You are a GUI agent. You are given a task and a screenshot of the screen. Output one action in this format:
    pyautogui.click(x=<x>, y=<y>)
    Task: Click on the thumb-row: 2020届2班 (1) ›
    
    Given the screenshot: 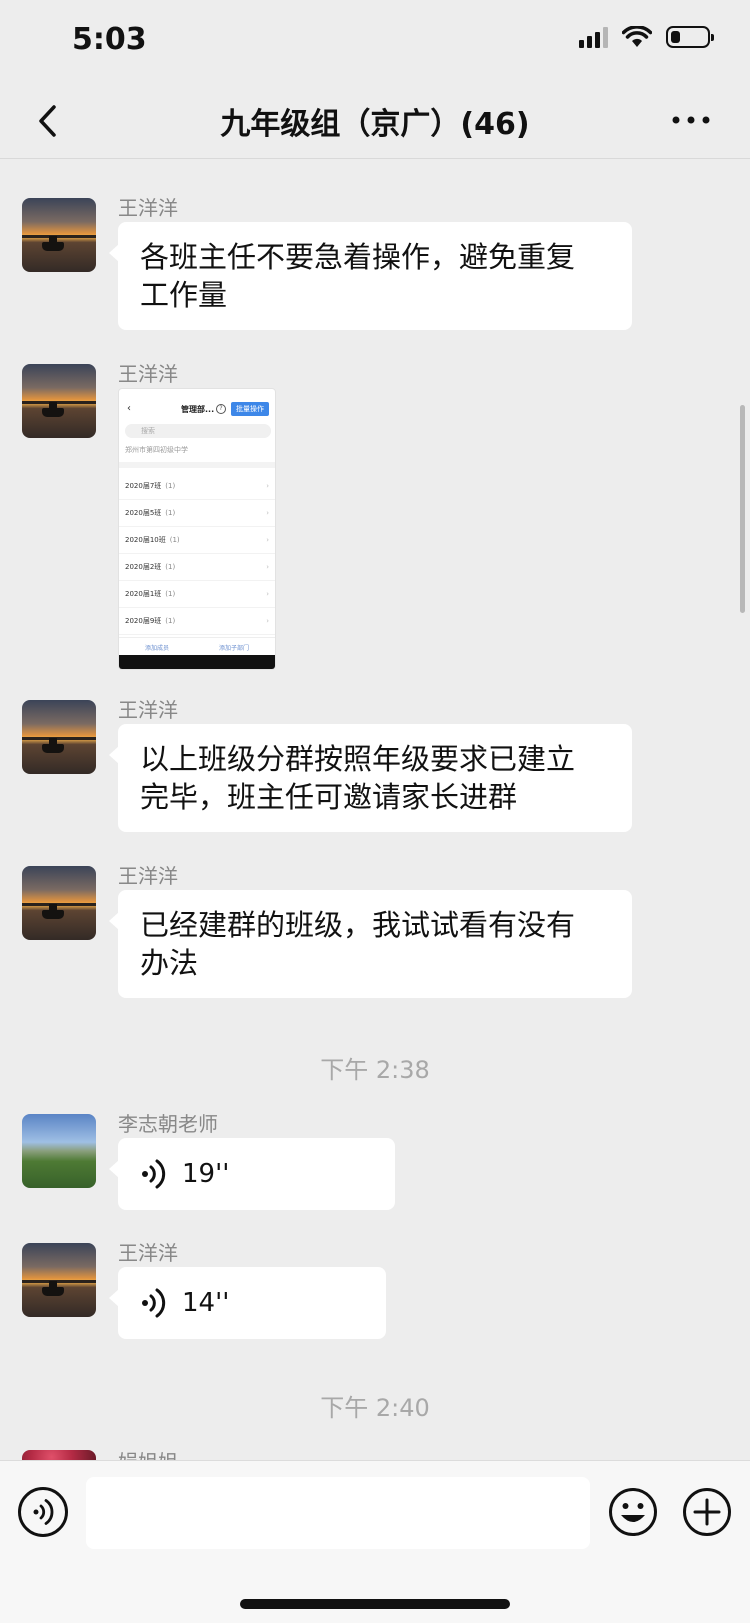 What is the action you would take?
    pyautogui.click(x=197, y=567)
    